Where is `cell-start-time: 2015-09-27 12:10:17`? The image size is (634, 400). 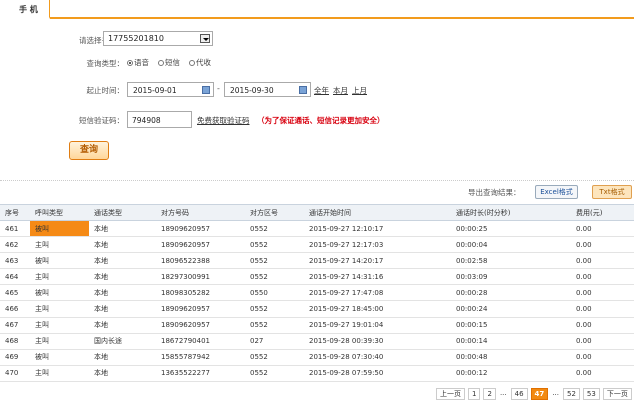
cell-start-time: 2015-09-27 12:10:17 is located at coordinates (377, 229).